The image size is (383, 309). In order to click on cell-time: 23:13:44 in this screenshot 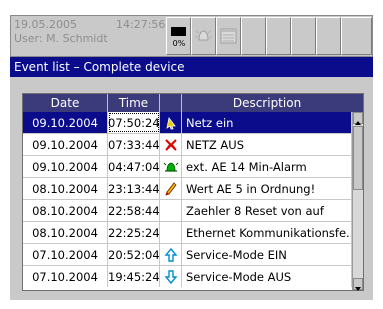, I will do `click(134, 188)`.